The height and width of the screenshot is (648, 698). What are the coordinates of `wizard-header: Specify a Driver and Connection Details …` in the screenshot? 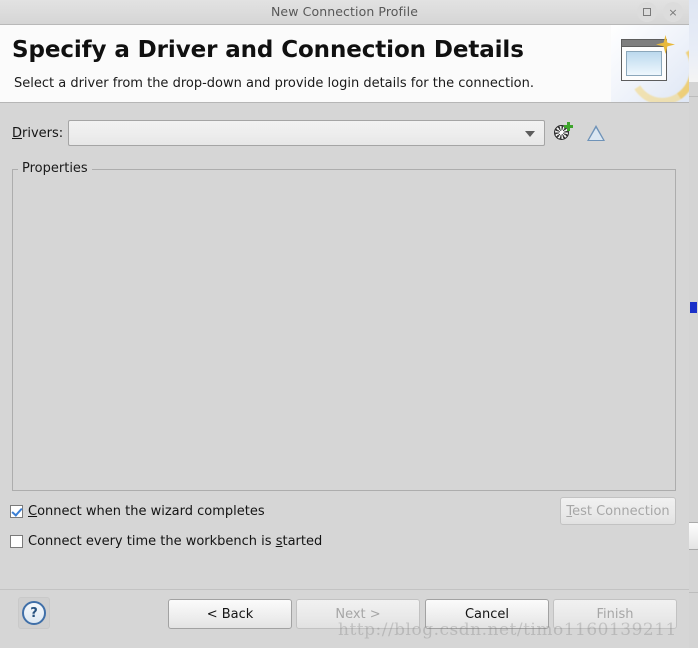 It's located at (344, 64).